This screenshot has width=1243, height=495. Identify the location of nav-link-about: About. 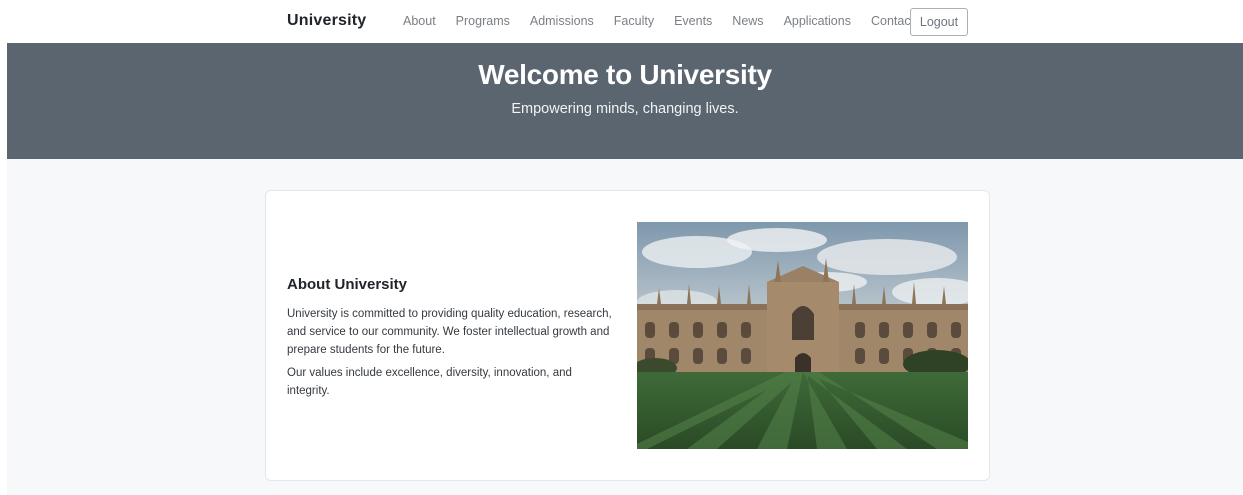
(419, 21).